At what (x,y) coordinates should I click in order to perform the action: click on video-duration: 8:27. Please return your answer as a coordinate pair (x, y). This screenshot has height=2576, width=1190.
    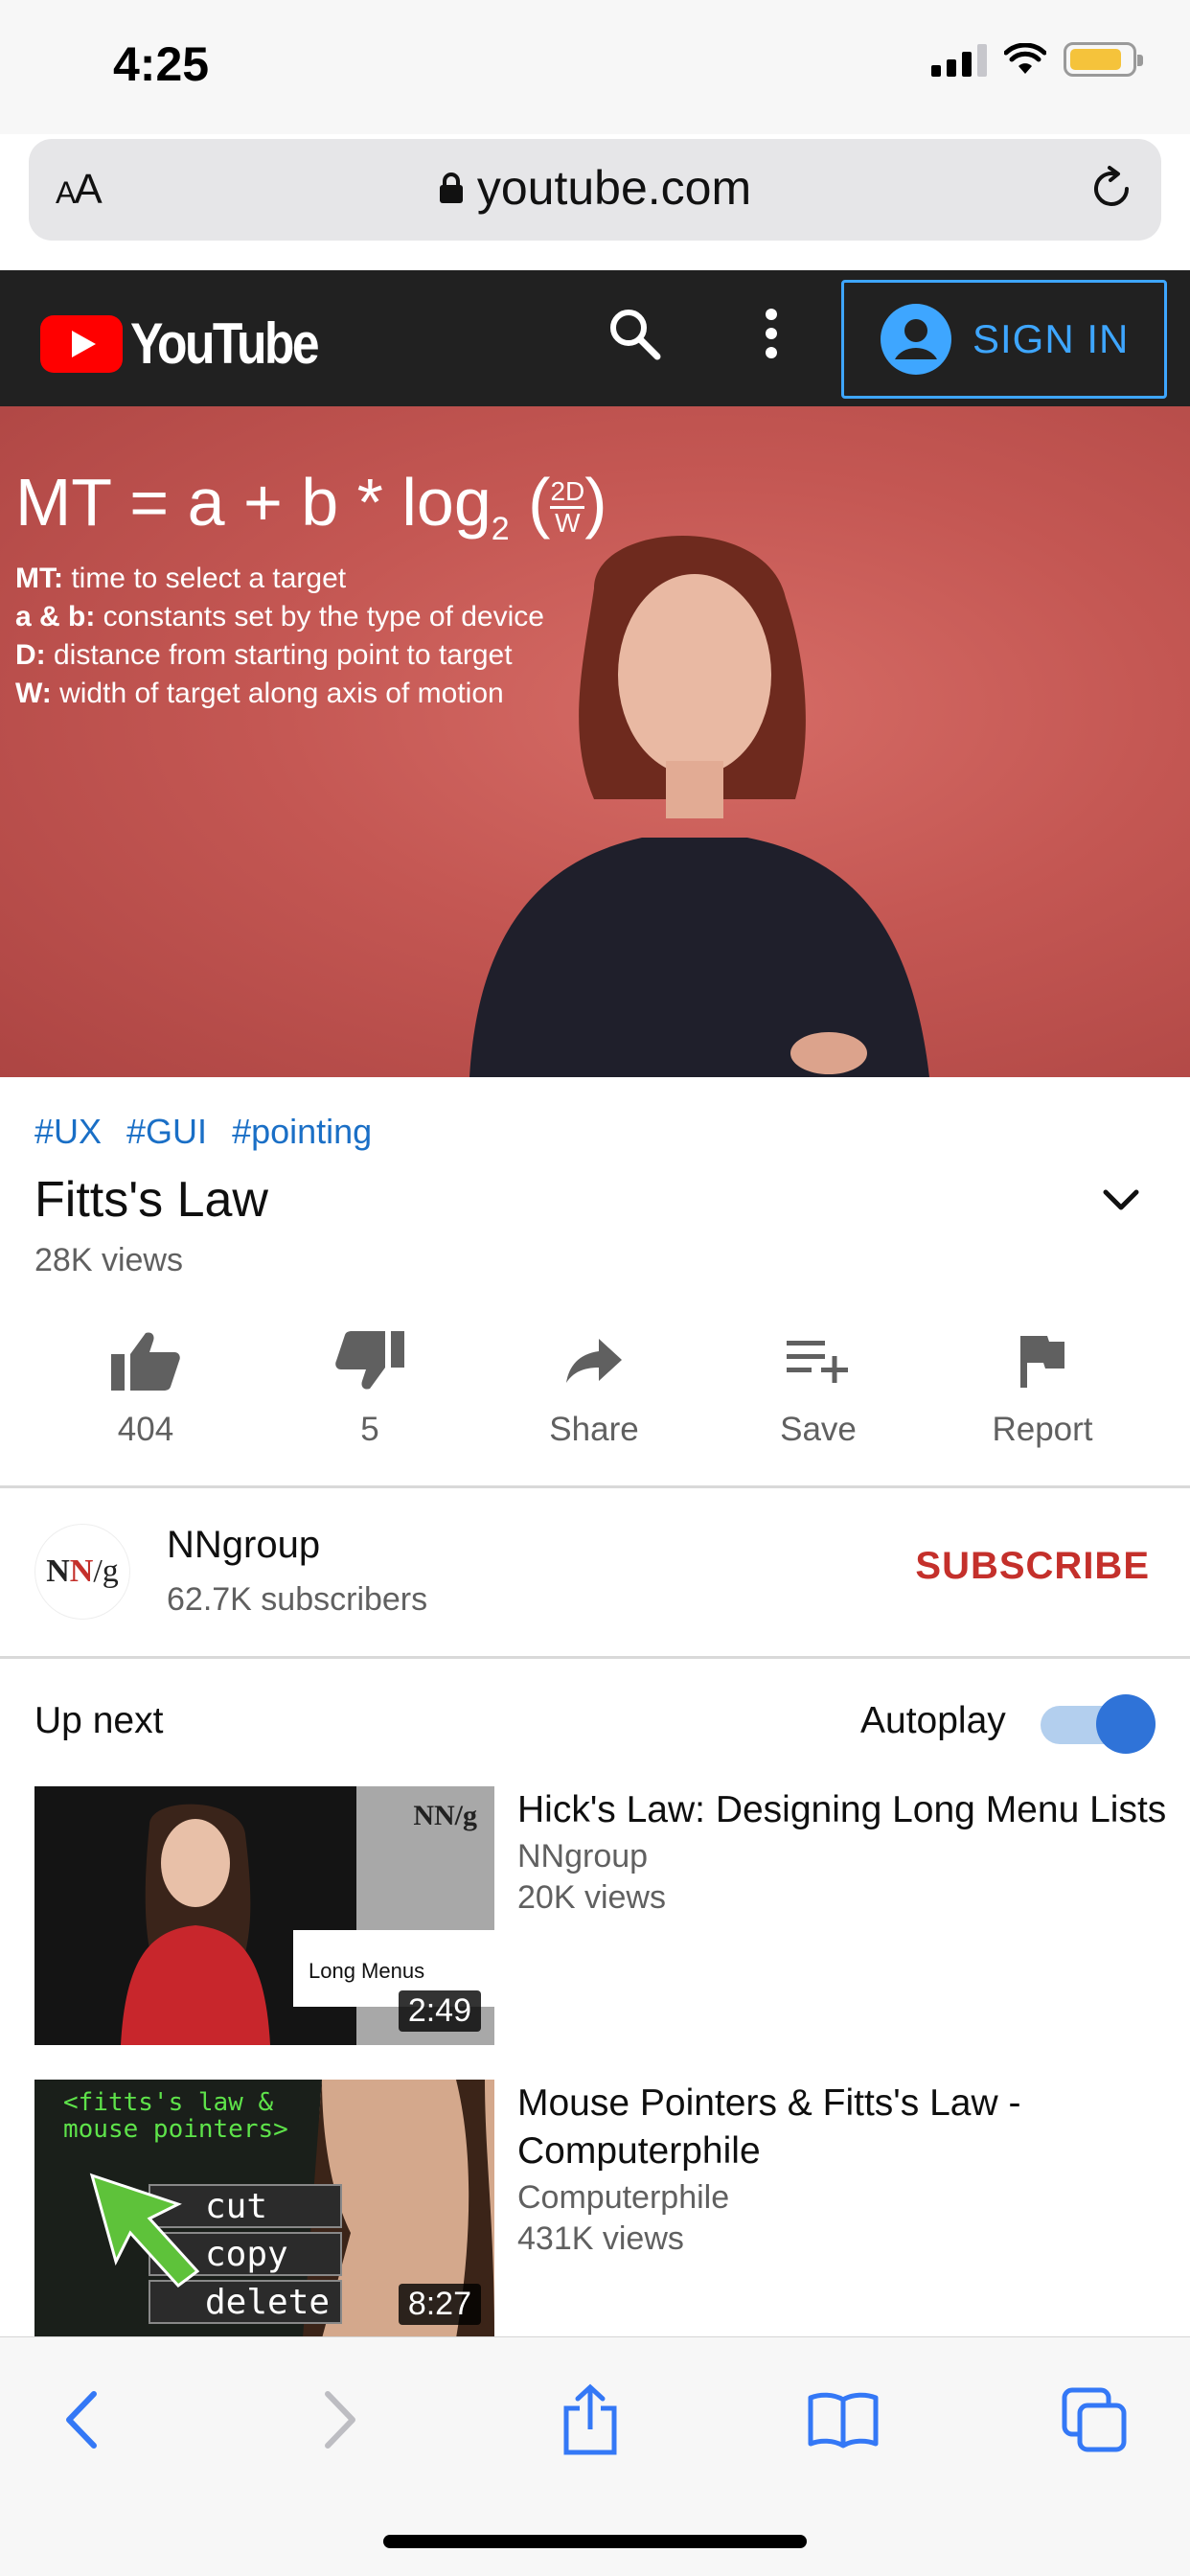
    Looking at the image, I should click on (440, 2304).